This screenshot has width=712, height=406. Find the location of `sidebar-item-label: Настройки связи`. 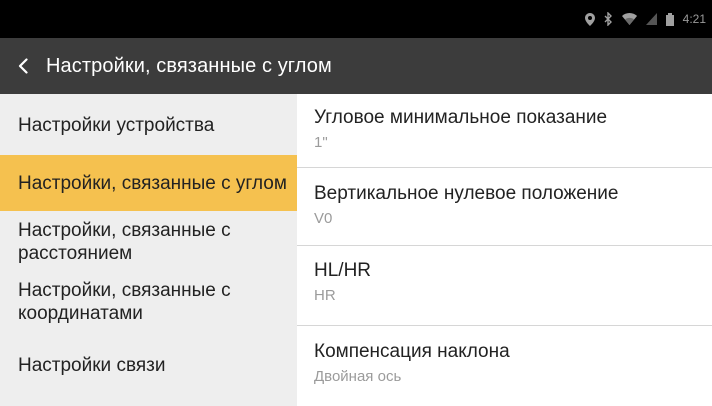

sidebar-item-label: Настройки связи is located at coordinates (92, 365).